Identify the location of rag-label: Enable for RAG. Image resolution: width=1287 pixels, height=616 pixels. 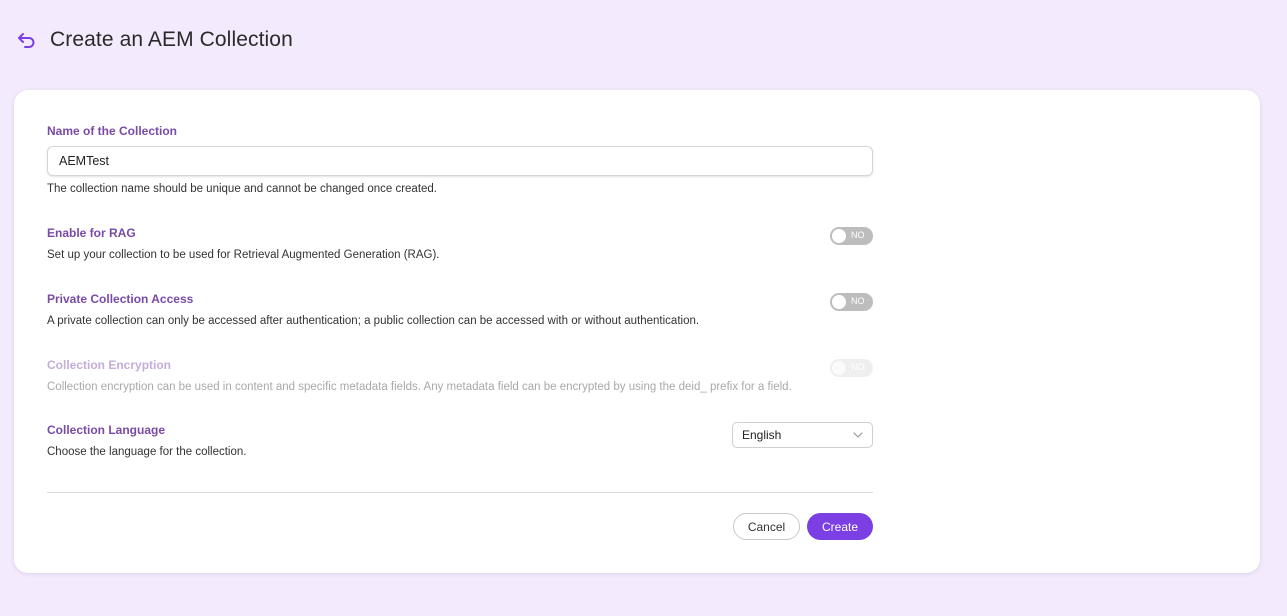
(91, 233).